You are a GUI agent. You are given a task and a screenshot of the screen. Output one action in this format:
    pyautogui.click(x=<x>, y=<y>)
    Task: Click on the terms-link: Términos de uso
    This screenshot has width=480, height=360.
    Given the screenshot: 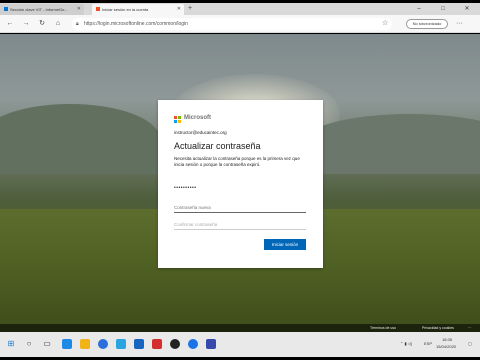 What is the action you would take?
    pyautogui.click(x=383, y=328)
    